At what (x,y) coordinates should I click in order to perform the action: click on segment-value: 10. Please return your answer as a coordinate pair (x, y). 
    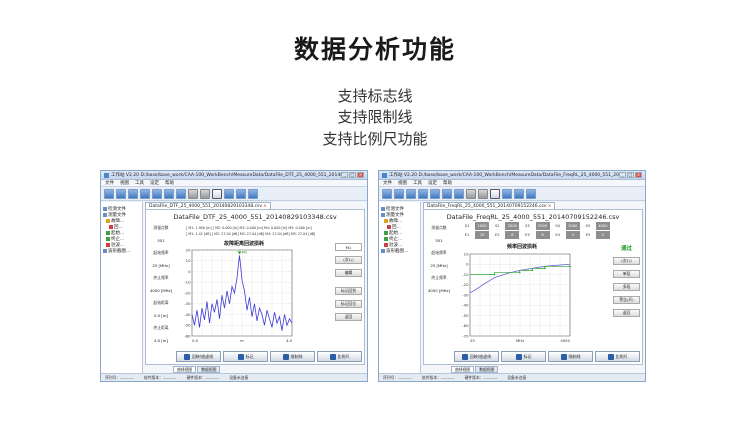
    Looking at the image, I should click on (482, 235).